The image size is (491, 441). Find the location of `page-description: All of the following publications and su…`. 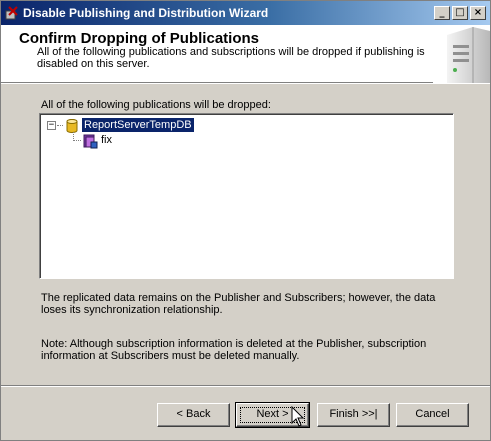

page-description: All of the following publications and su… is located at coordinates (231, 58).